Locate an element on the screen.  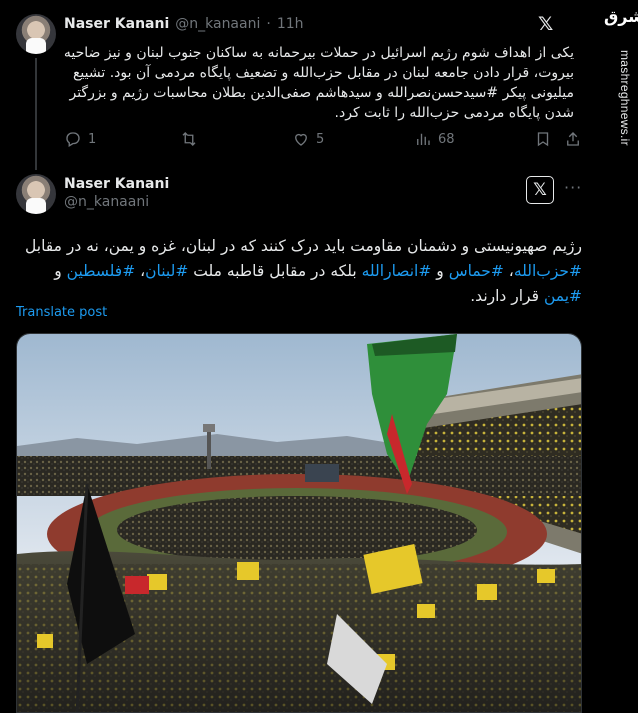
views-count: 68 is located at coordinates (446, 139).